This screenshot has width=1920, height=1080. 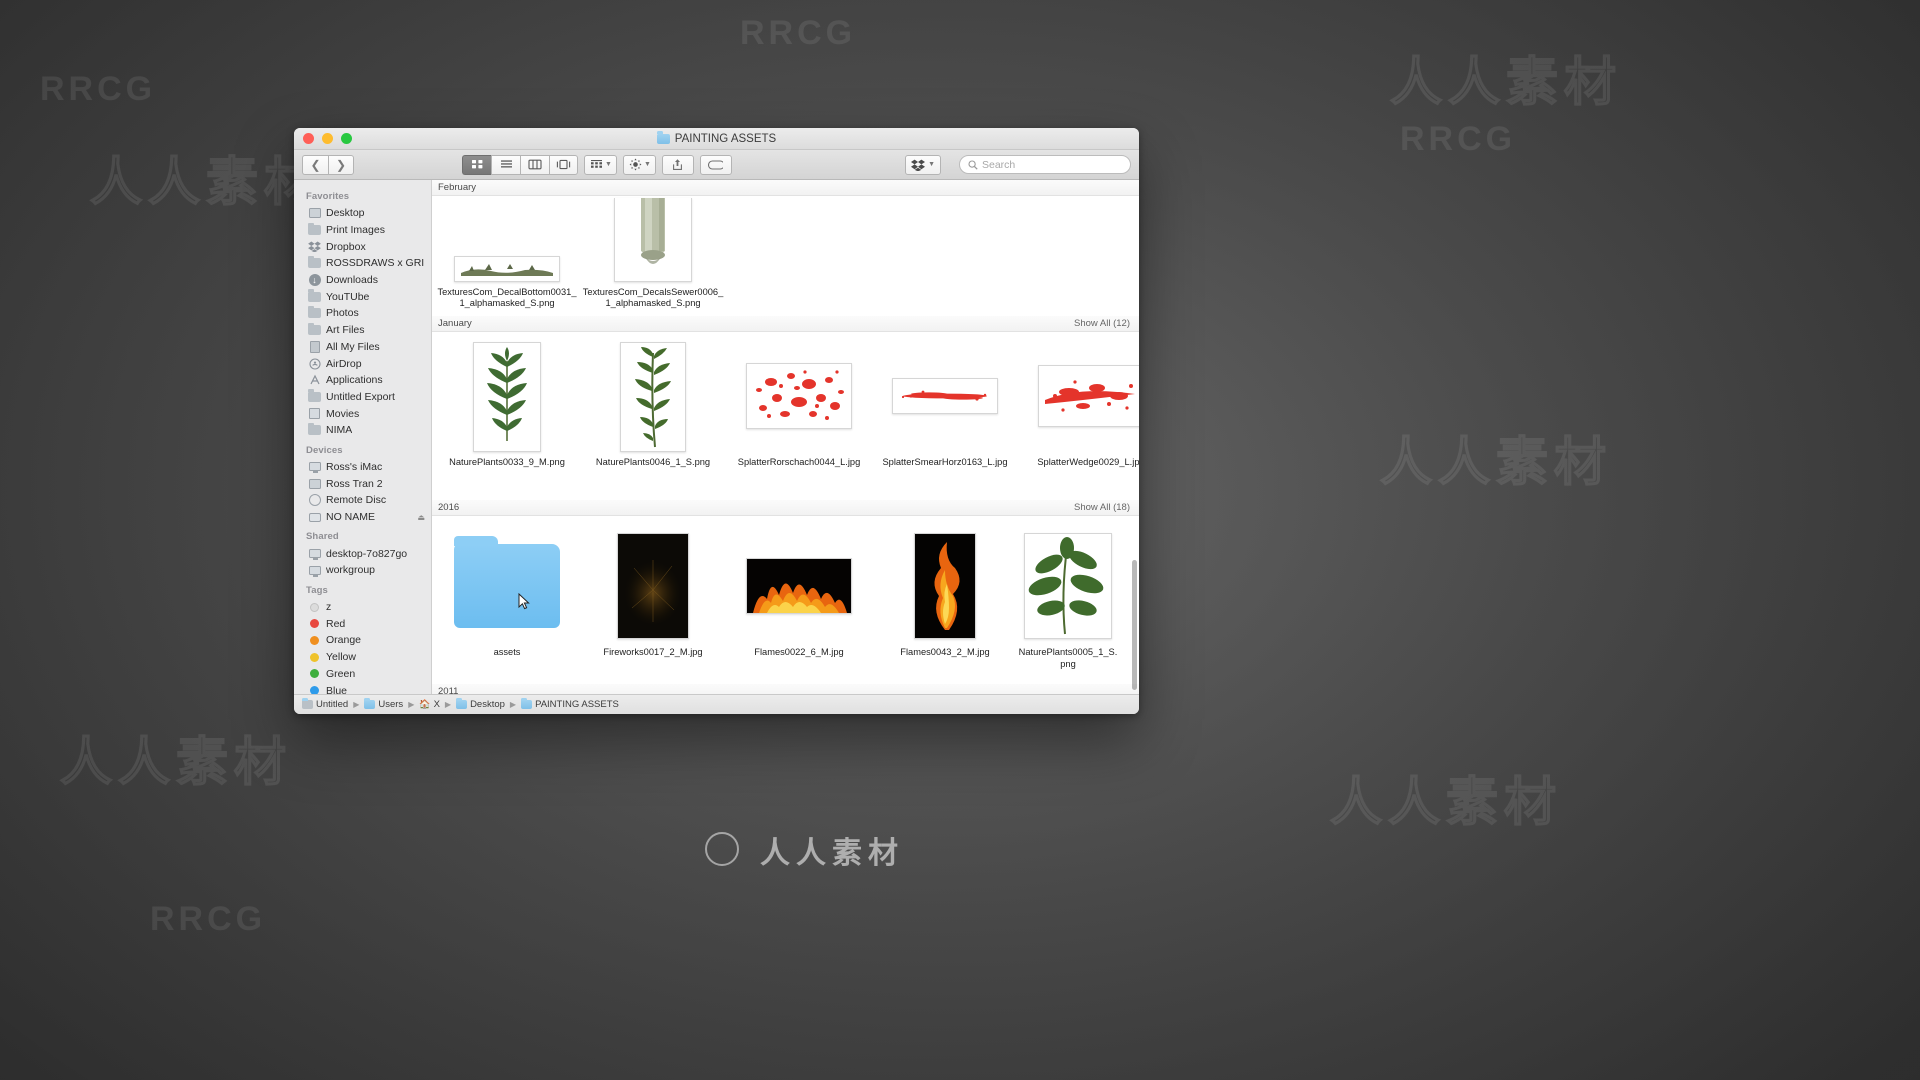 What do you see at coordinates (314, 380) in the screenshot?
I see `applications-icon` at bounding box center [314, 380].